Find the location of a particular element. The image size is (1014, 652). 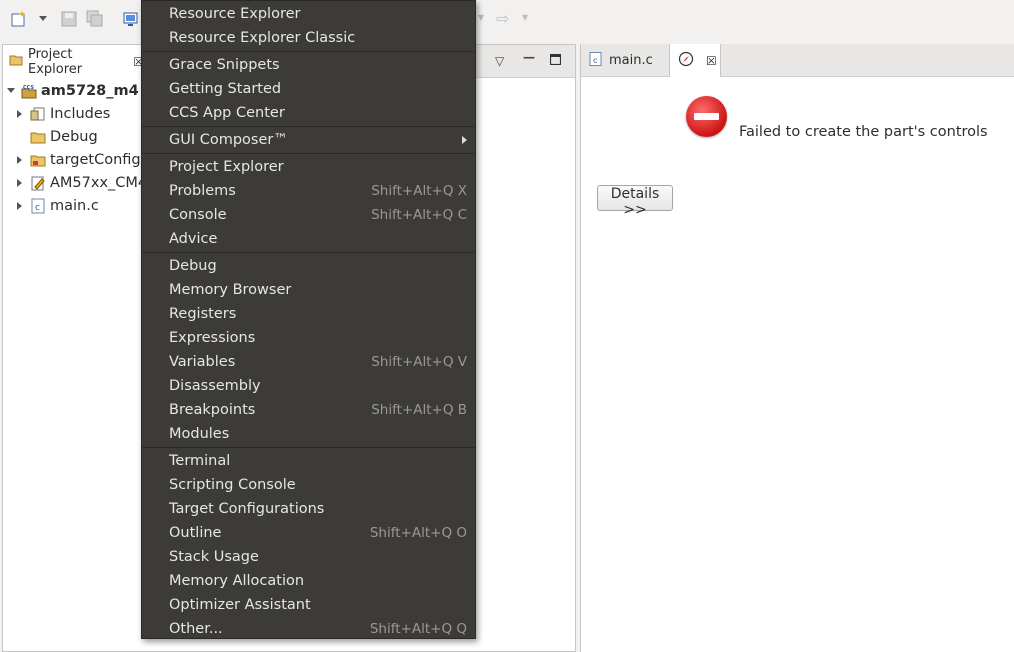

error-message: Failed to create the part's controls is located at coordinates (863, 132).